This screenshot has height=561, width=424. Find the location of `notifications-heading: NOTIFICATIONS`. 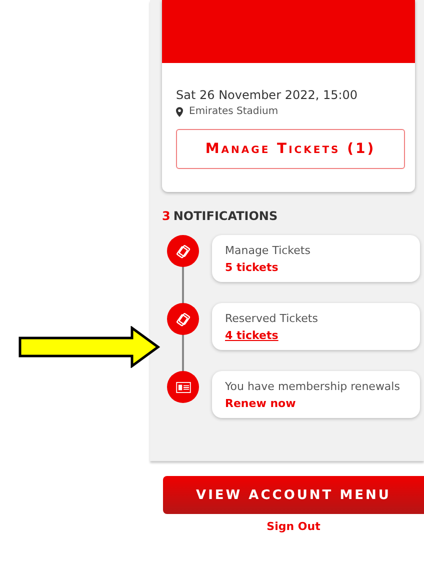

notifications-heading: NOTIFICATIONS is located at coordinates (225, 216).